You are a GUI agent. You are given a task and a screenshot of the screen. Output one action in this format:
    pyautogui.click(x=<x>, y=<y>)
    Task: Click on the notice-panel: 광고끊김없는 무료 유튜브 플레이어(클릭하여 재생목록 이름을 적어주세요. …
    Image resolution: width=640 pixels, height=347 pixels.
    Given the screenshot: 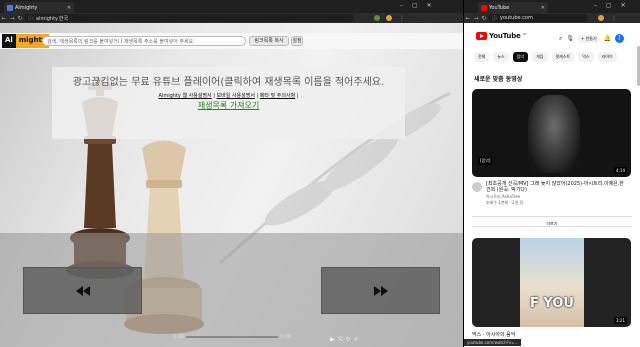 What is the action you would take?
    pyautogui.click(x=228, y=103)
    